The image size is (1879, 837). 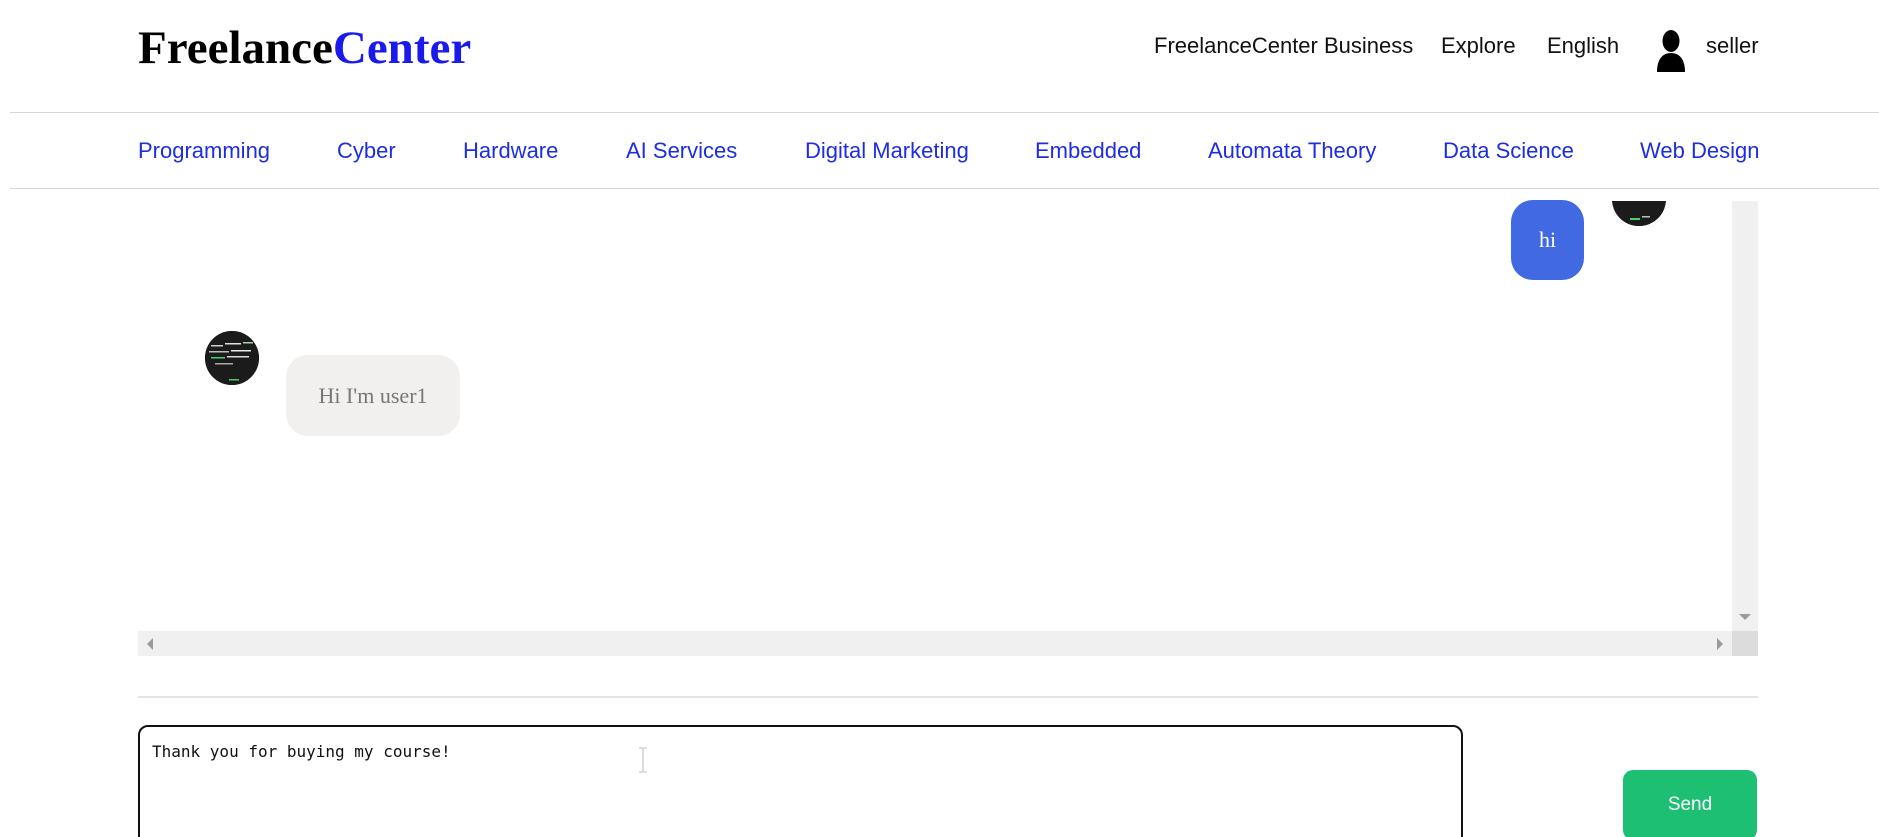 What do you see at coordinates (1732, 46) in the screenshot?
I see `nav-username: seller` at bounding box center [1732, 46].